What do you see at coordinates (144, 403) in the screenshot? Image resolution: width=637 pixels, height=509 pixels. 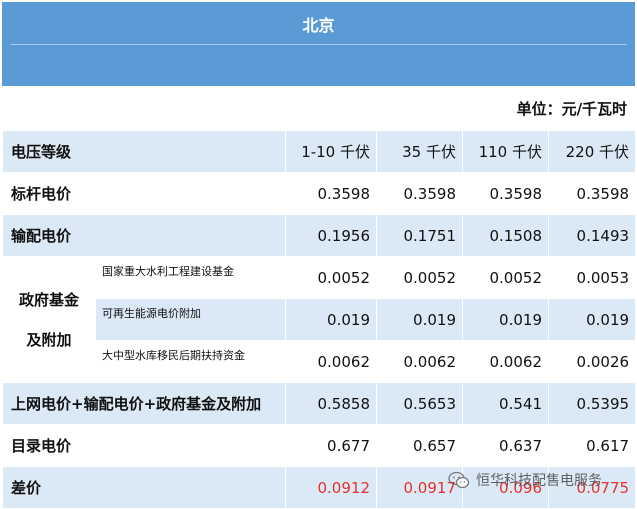 I see `total-label: 上网电价+输配电价+政府基金及附加` at bounding box center [144, 403].